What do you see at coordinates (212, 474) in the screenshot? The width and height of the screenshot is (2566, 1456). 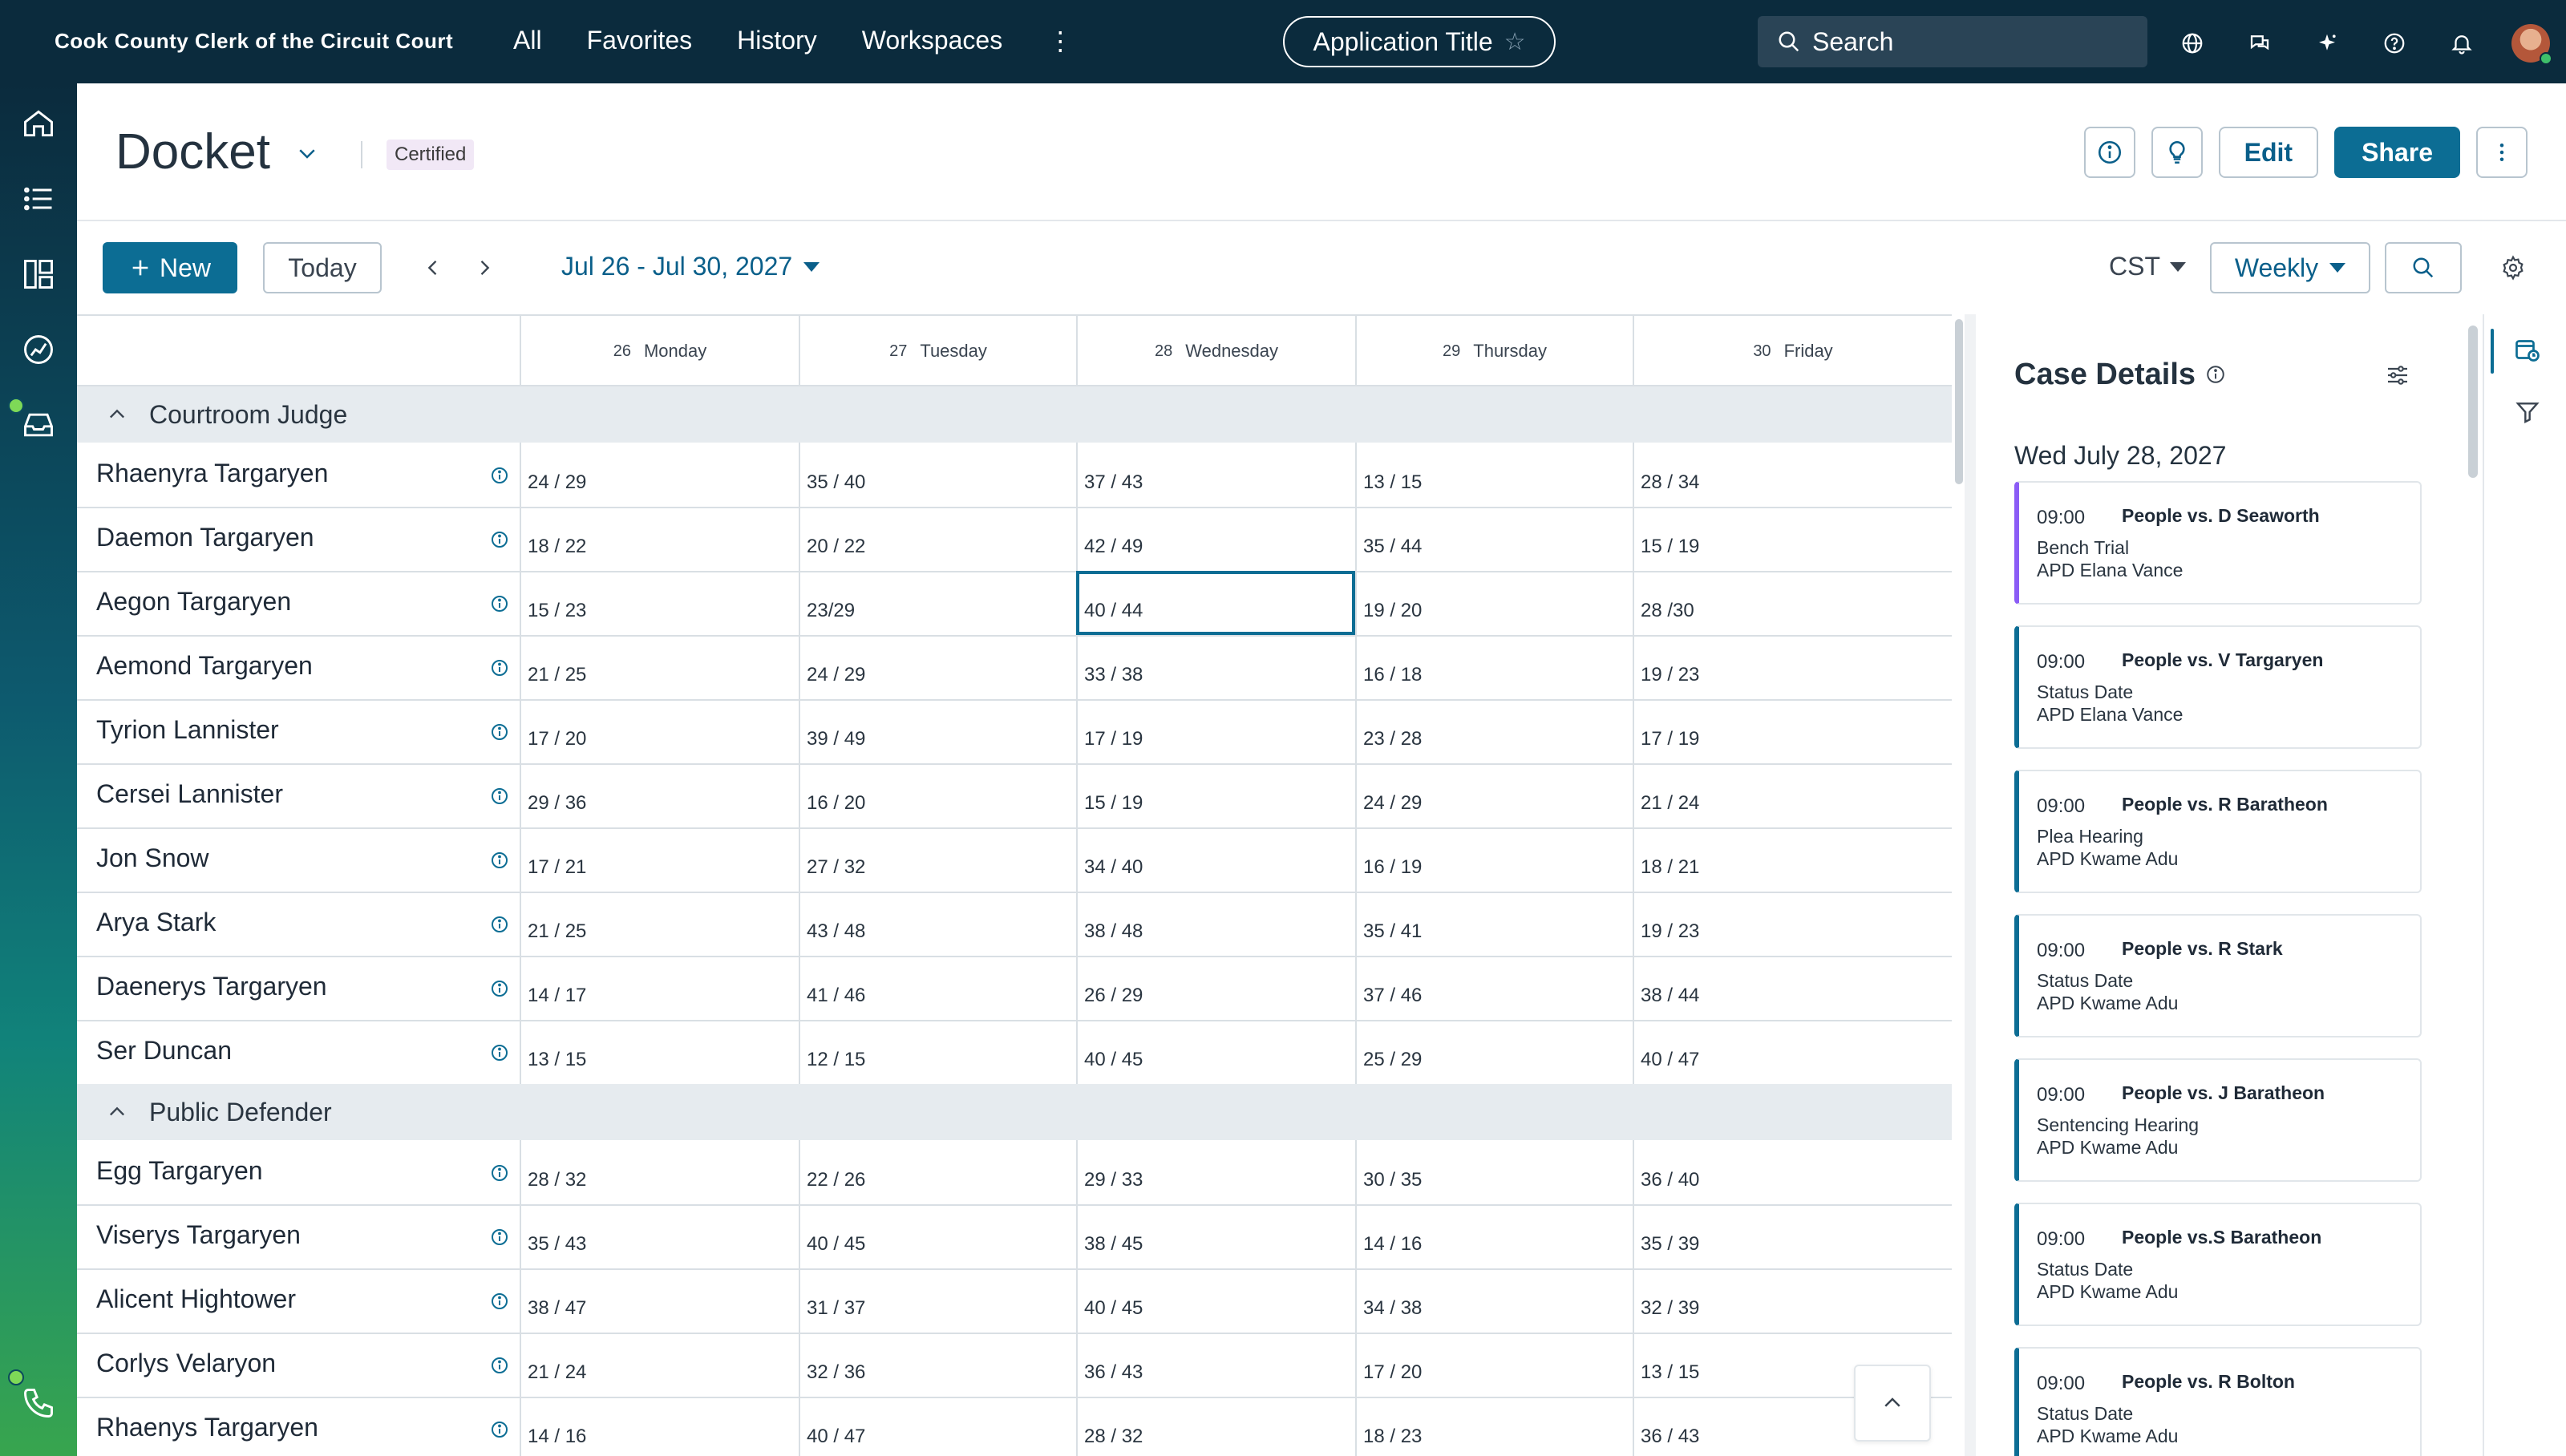 I see `row-name: Rhaenyra Targaryen` at bounding box center [212, 474].